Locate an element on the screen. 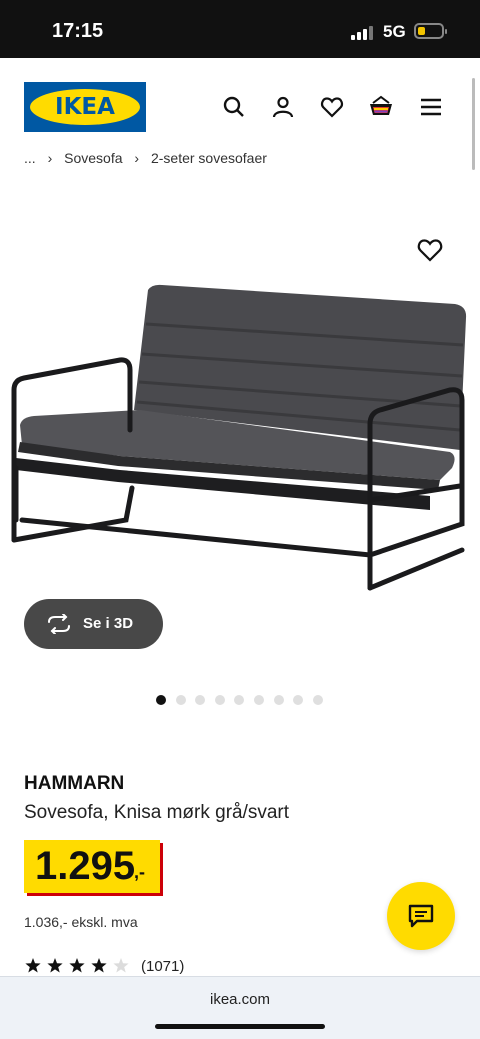  signal-icon is located at coordinates (363, 33).